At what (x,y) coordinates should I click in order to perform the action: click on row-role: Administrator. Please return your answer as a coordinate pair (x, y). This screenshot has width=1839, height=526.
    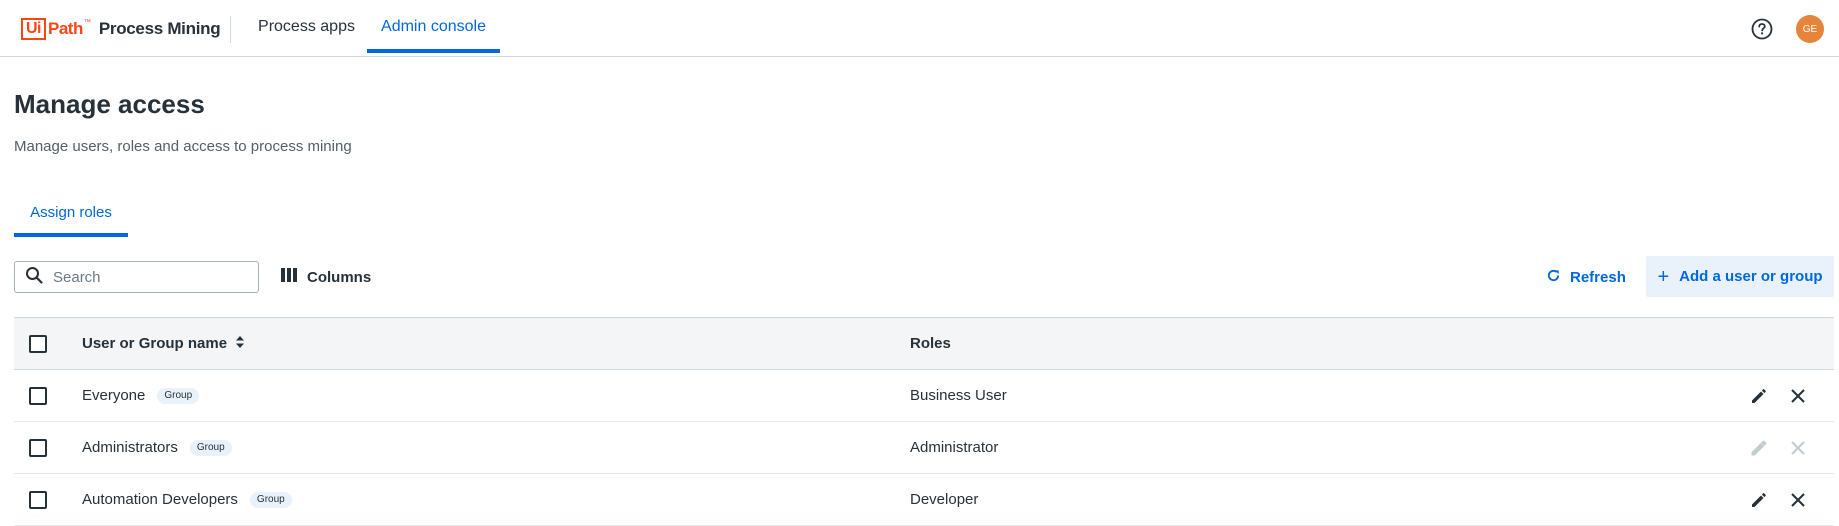
    Looking at the image, I should click on (954, 447).